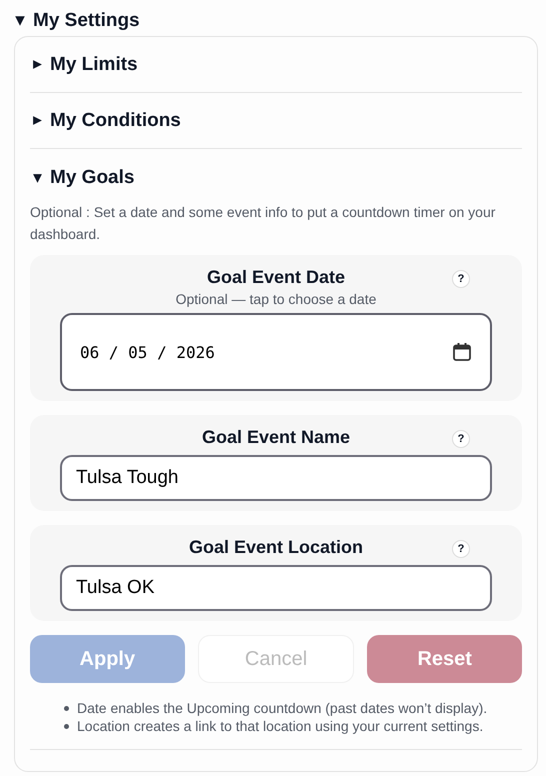 This screenshot has width=546, height=776. Describe the element at coordinates (276, 547) in the screenshot. I see `field-label: Goal Event Location` at that location.